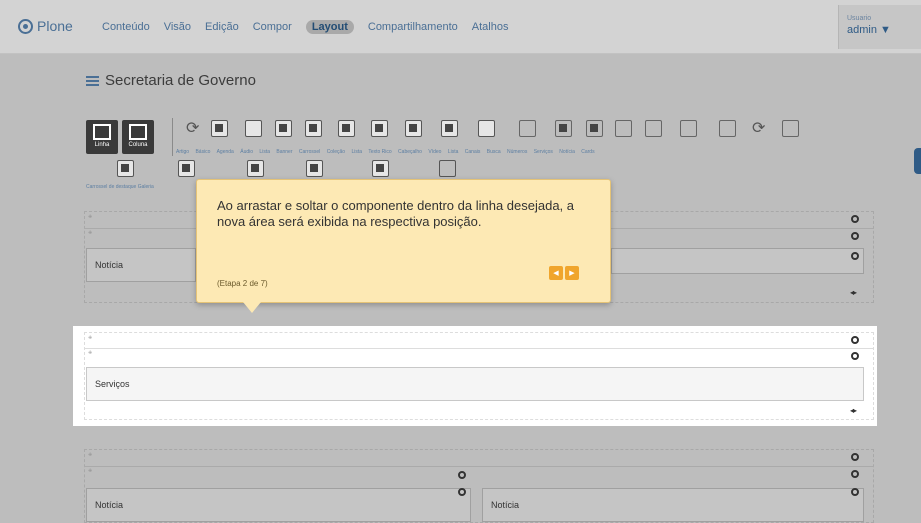 This screenshot has width=921, height=523. I want to click on tile-banner-icon, so click(346, 128).